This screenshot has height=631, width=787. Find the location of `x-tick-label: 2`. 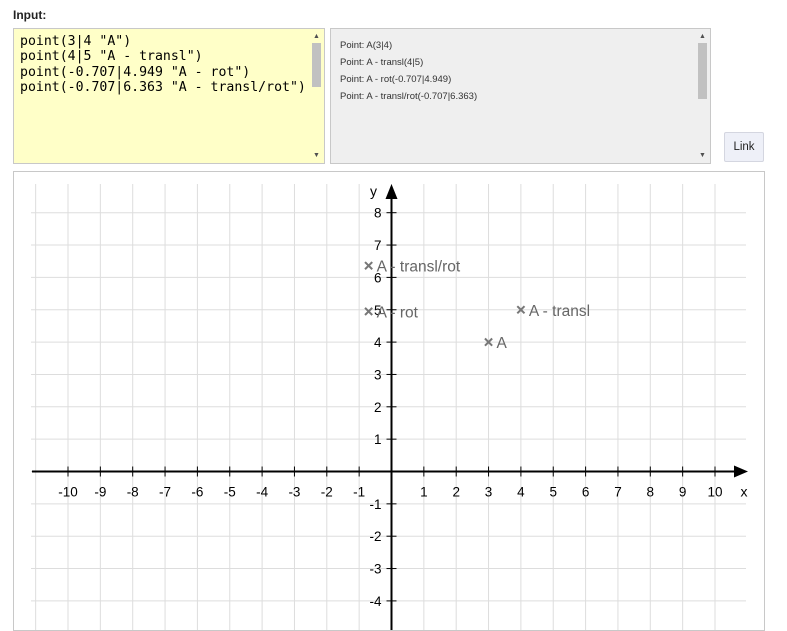

x-tick-label: 2 is located at coordinates (456, 492).